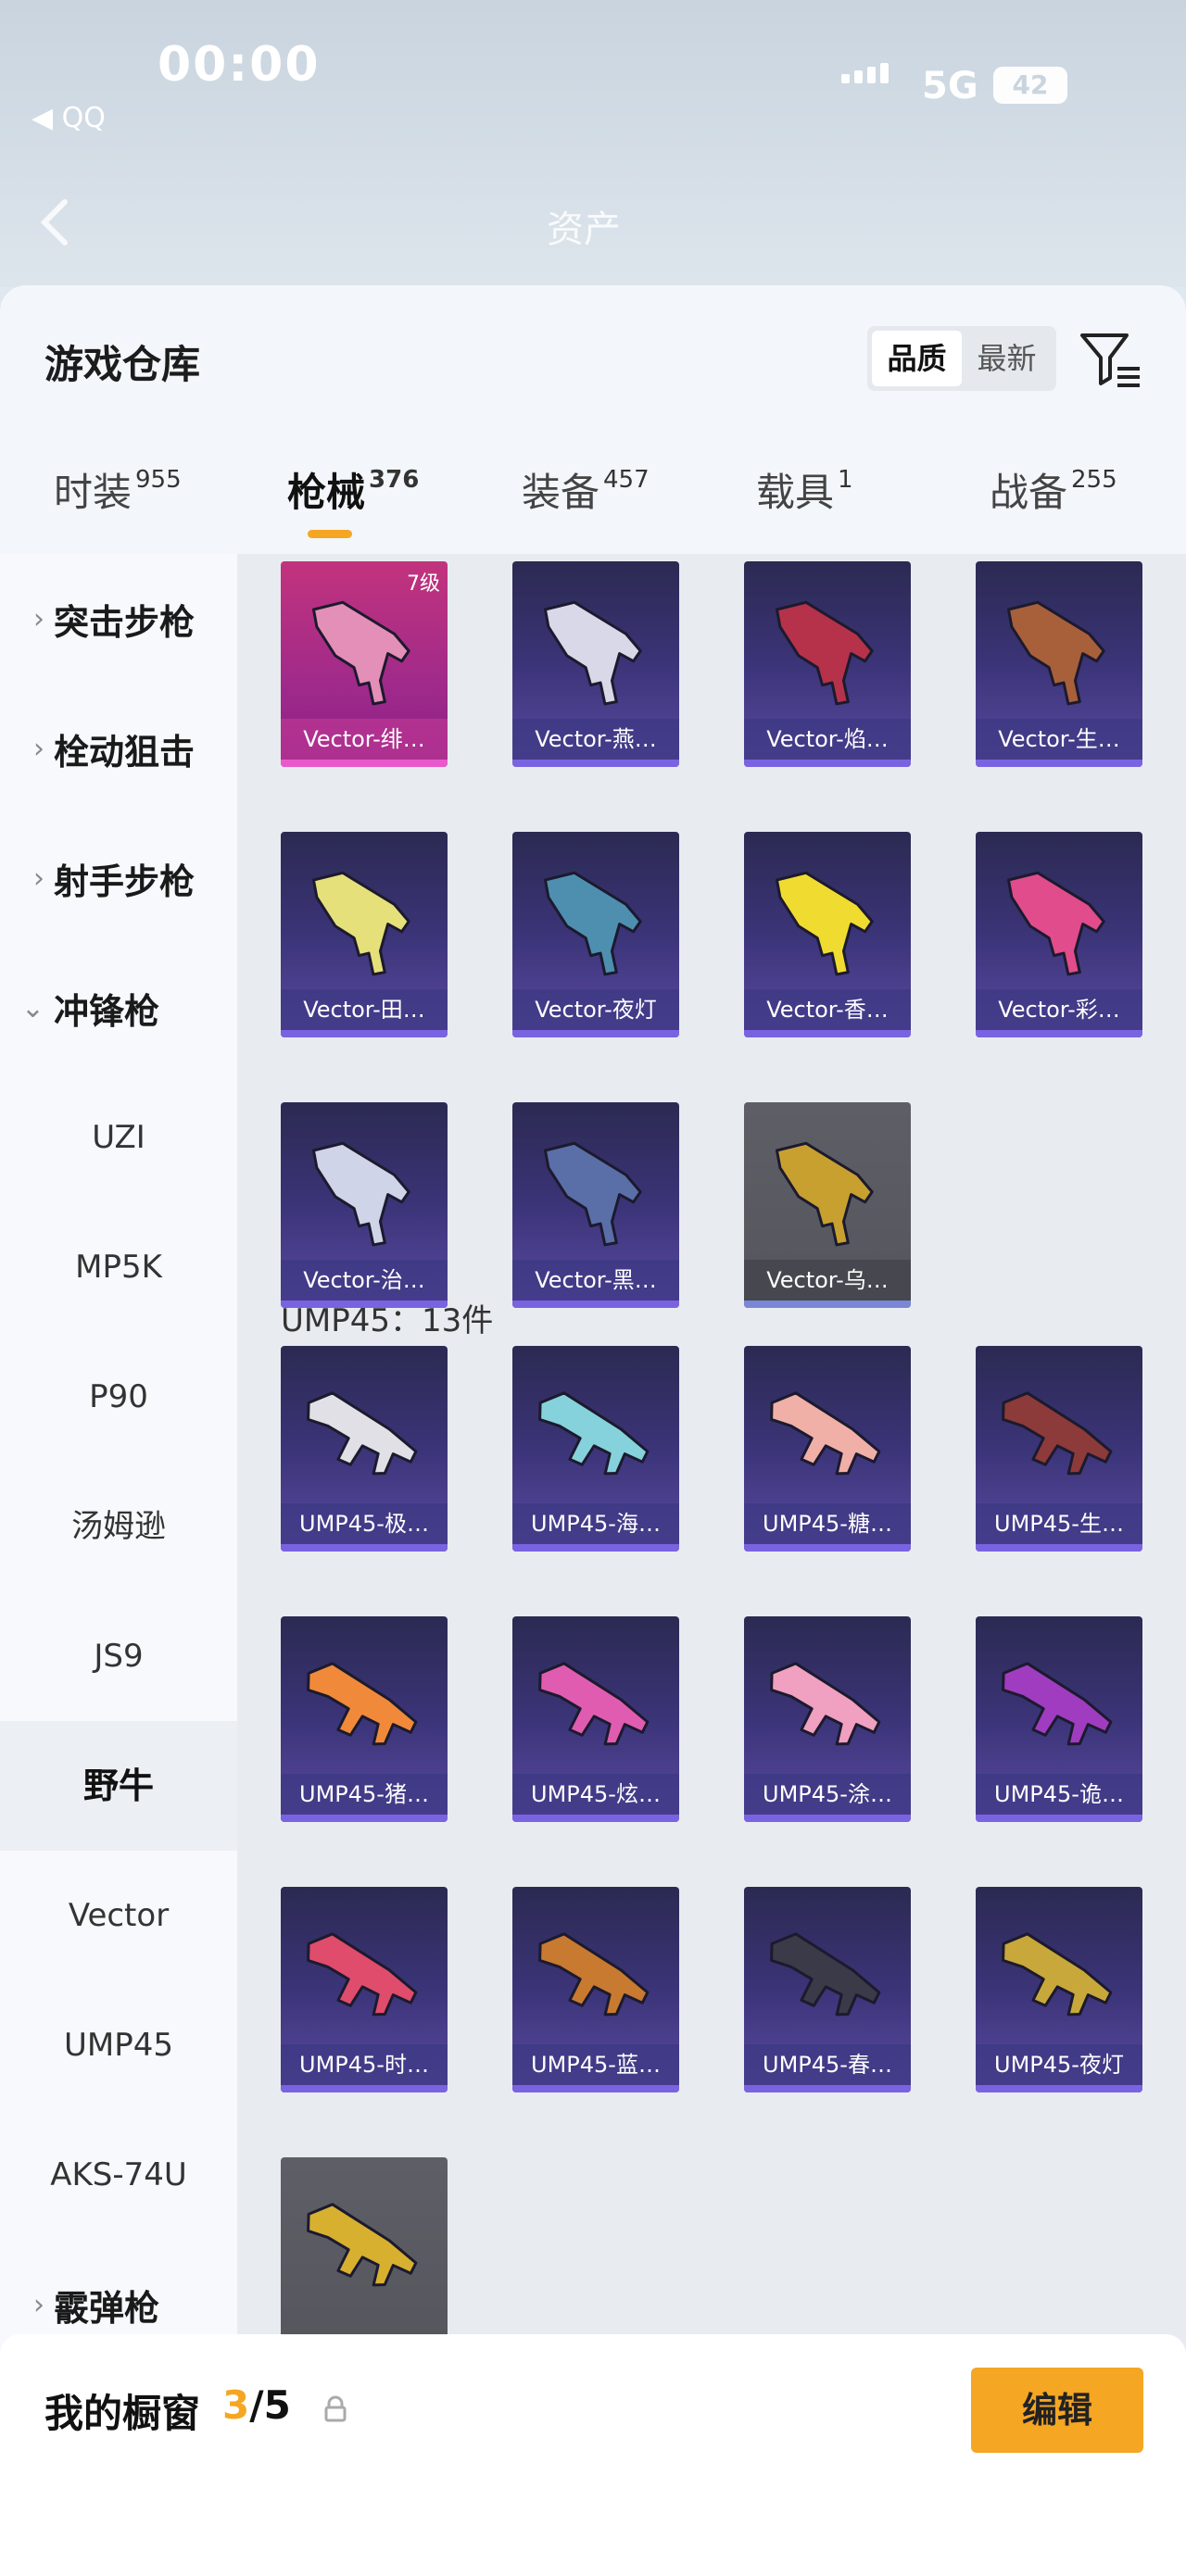 The width and height of the screenshot is (1186, 2576). What do you see at coordinates (118, 2045) in the screenshot?
I see `sidebar-item-ump45: UMP45` at bounding box center [118, 2045].